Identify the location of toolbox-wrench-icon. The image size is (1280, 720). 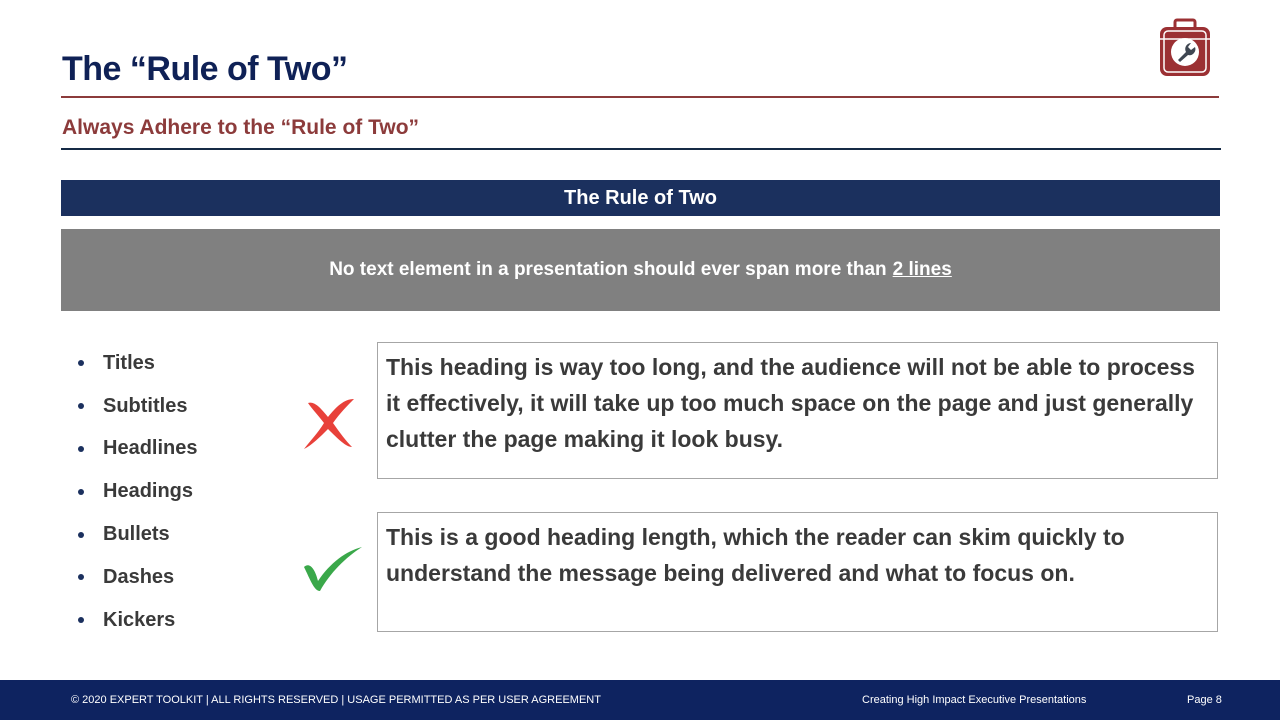
(1185, 47).